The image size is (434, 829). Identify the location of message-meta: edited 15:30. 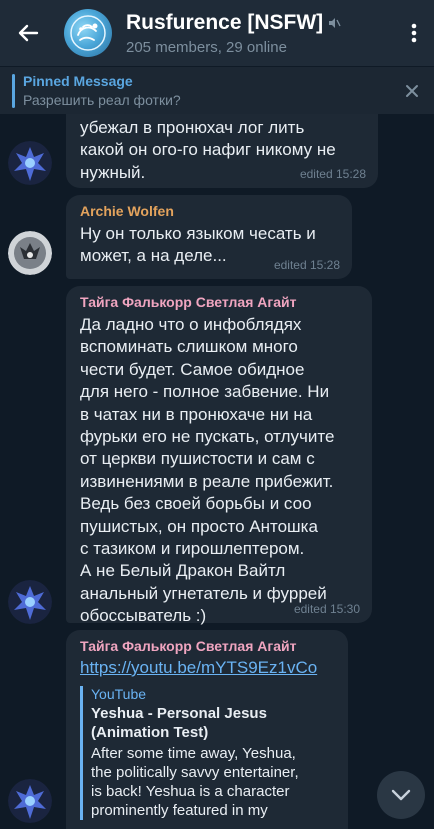
(326, 609).